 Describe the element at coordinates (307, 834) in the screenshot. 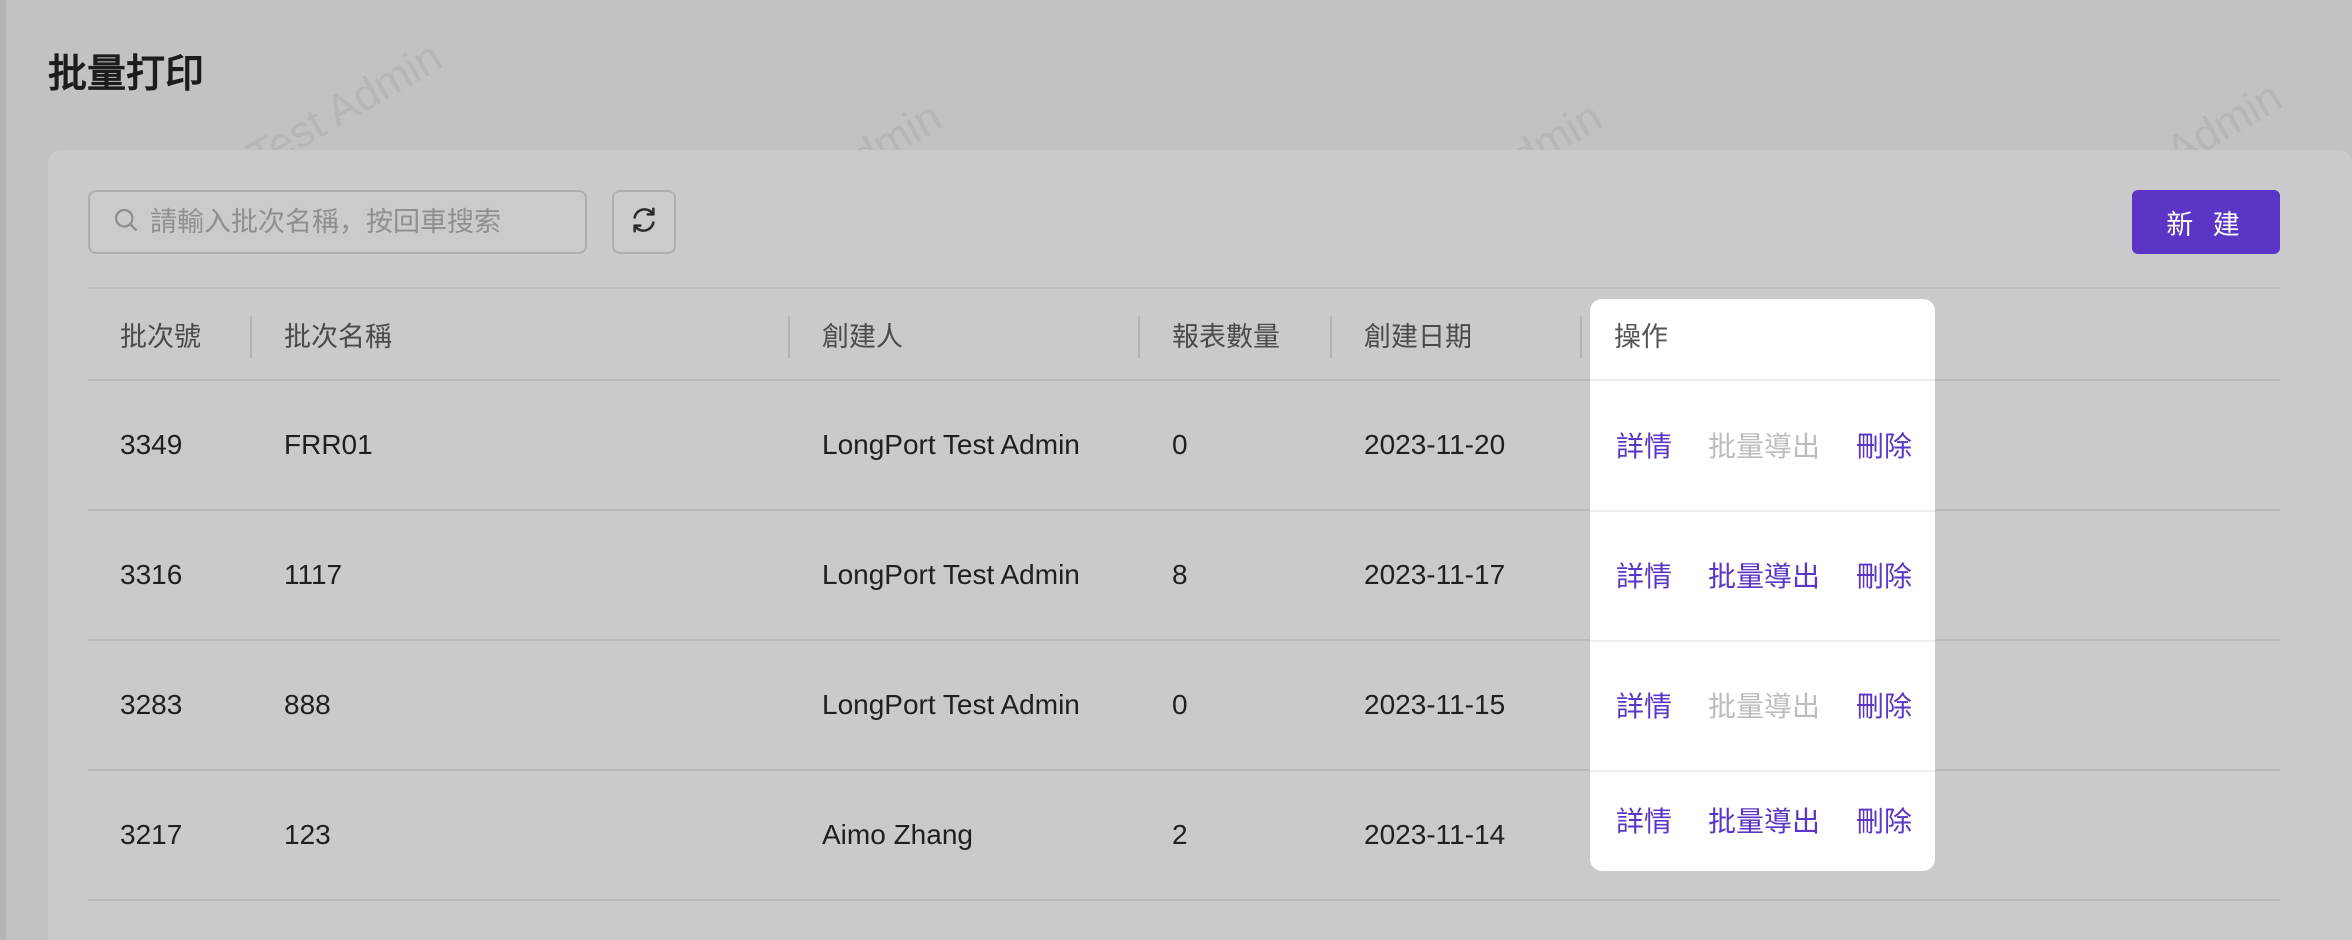

I see `cell-batch-name: 123` at that location.